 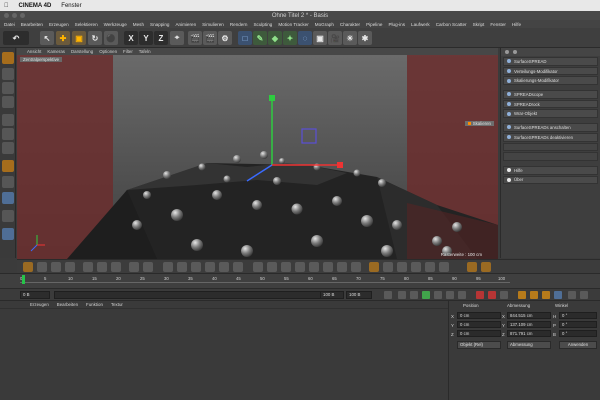 What do you see at coordinates (146, 38) in the screenshot?
I see `y-axis-button: Y` at bounding box center [146, 38].